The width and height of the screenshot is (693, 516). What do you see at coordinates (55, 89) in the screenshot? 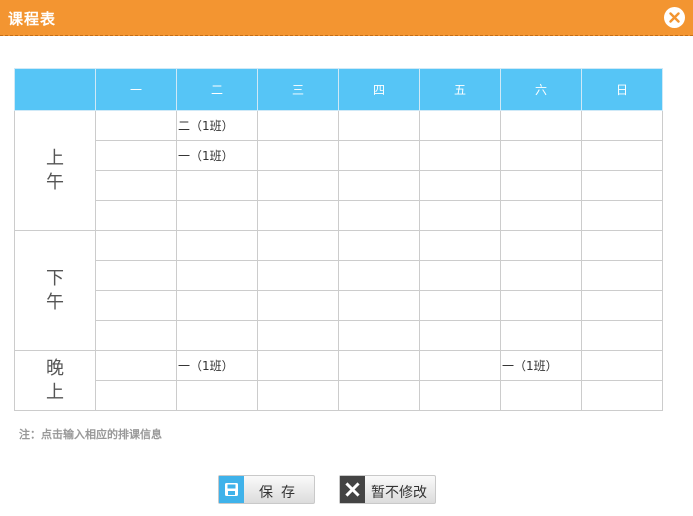
I see `header-corner` at bounding box center [55, 89].